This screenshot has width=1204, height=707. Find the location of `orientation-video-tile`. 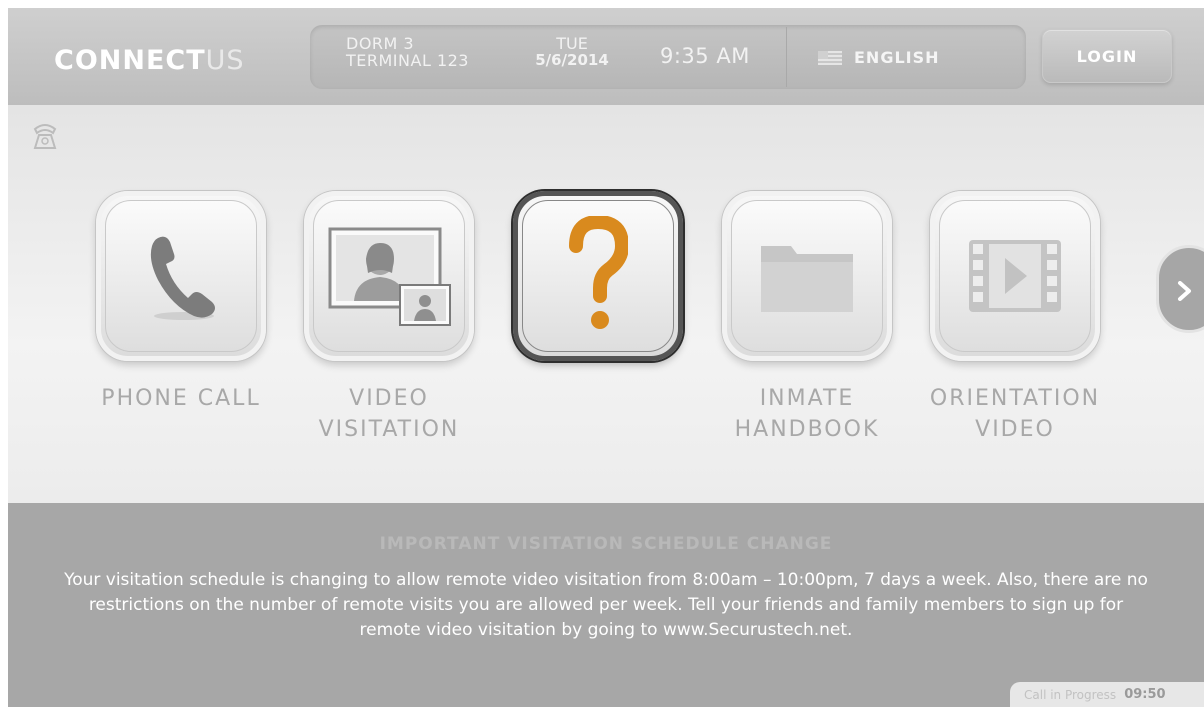

orientation-video-tile is located at coordinates (1015, 276).